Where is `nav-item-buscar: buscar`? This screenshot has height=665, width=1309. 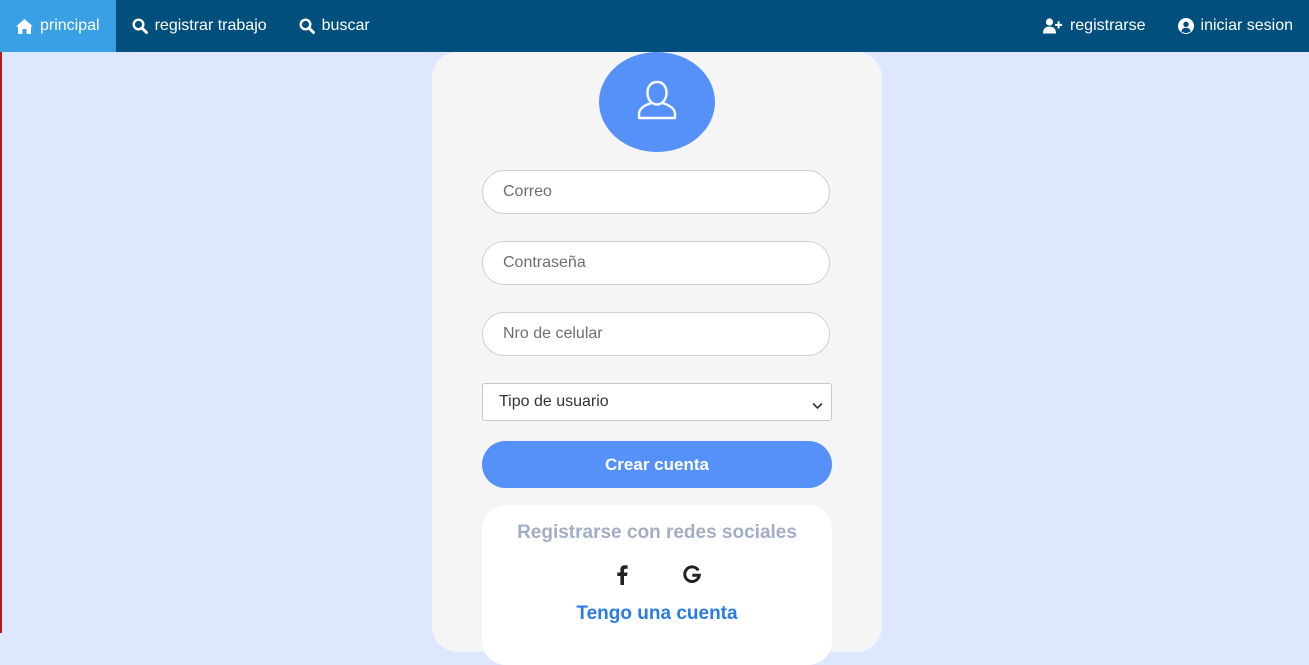
nav-item-buscar: buscar is located at coordinates (334, 26).